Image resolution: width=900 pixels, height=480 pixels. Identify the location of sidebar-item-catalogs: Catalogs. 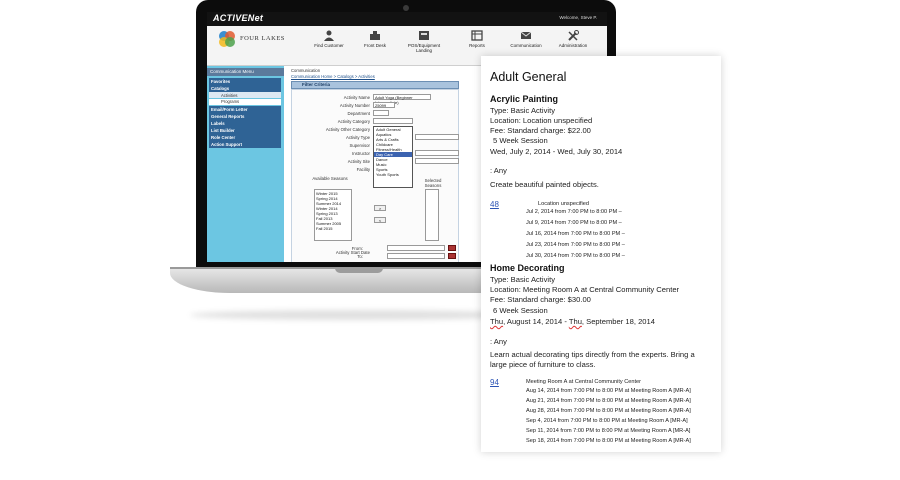
(245, 88).